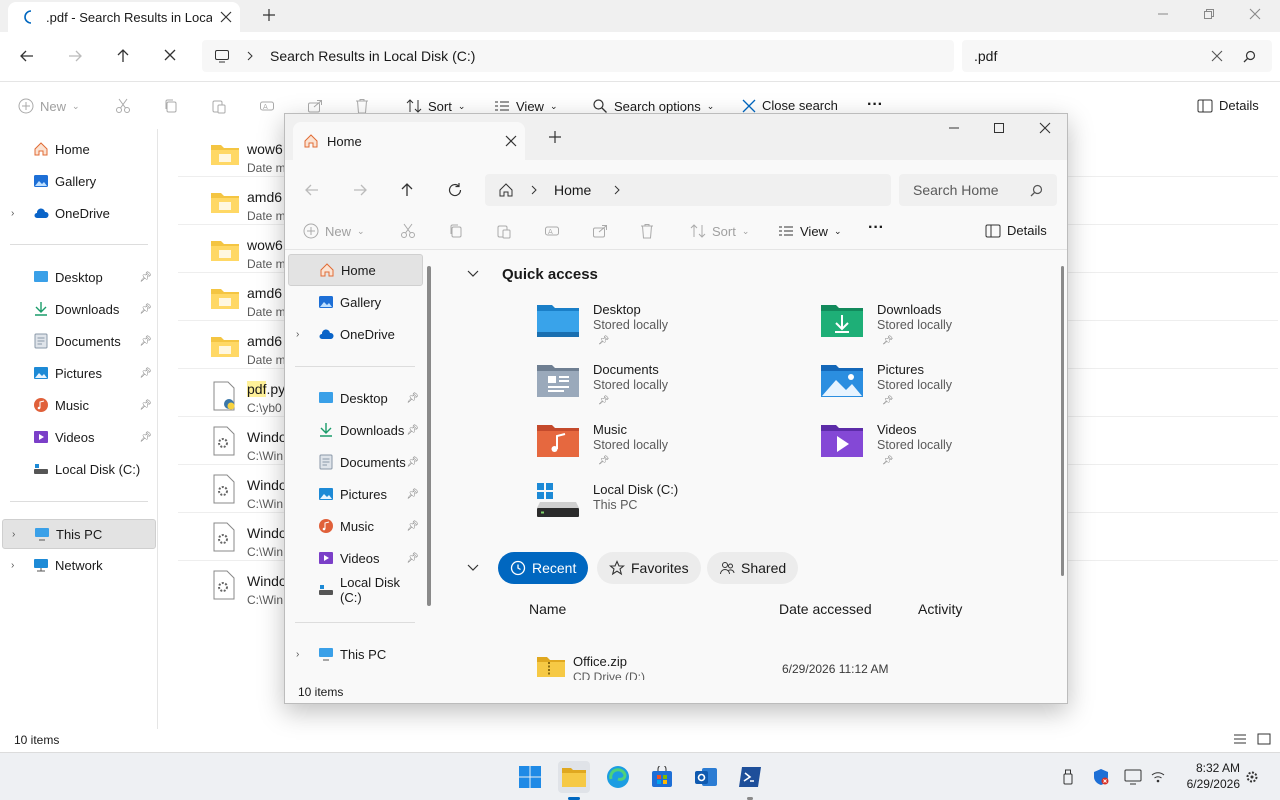 The height and width of the screenshot is (800, 1280). What do you see at coordinates (78, 277) in the screenshot?
I see `bg-nav-desktop: Desktop 📌︎` at bounding box center [78, 277].